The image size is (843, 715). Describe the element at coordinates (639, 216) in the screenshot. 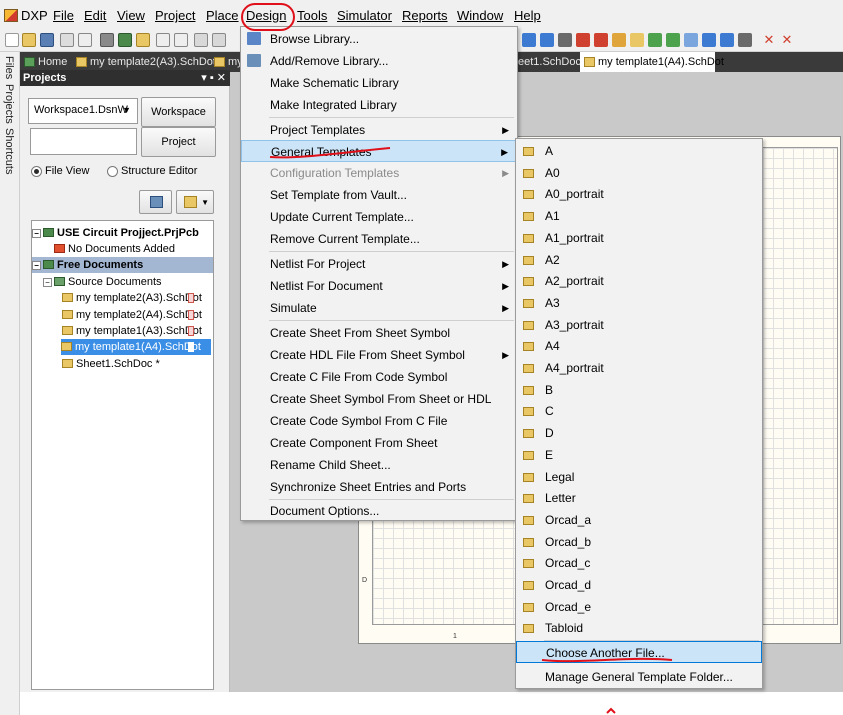

I see `template-item: A1` at that location.